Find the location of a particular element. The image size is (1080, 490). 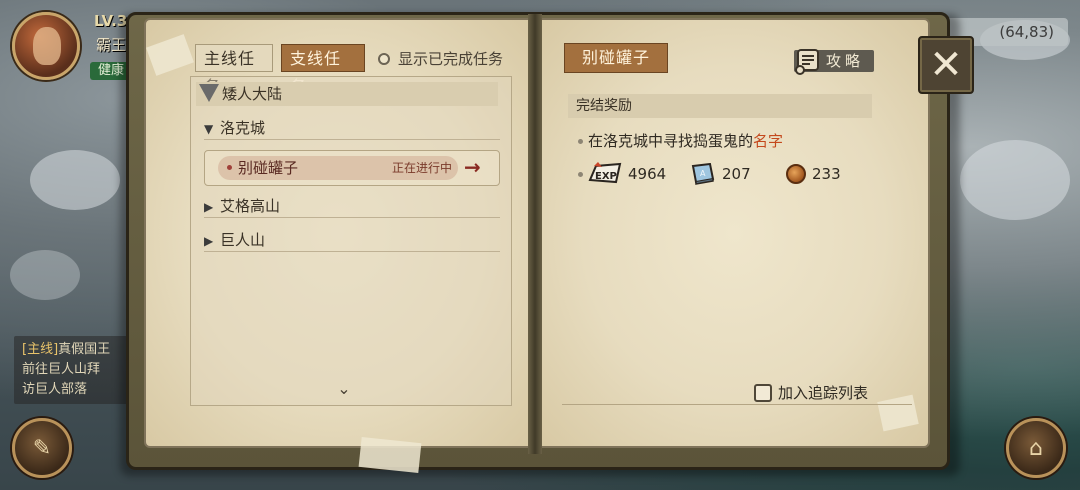

coin-icon is located at coordinates (796, 174).